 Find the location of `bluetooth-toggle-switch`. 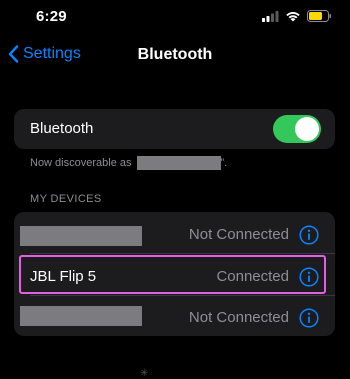

bluetooth-toggle-switch is located at coordinates (297, 129).